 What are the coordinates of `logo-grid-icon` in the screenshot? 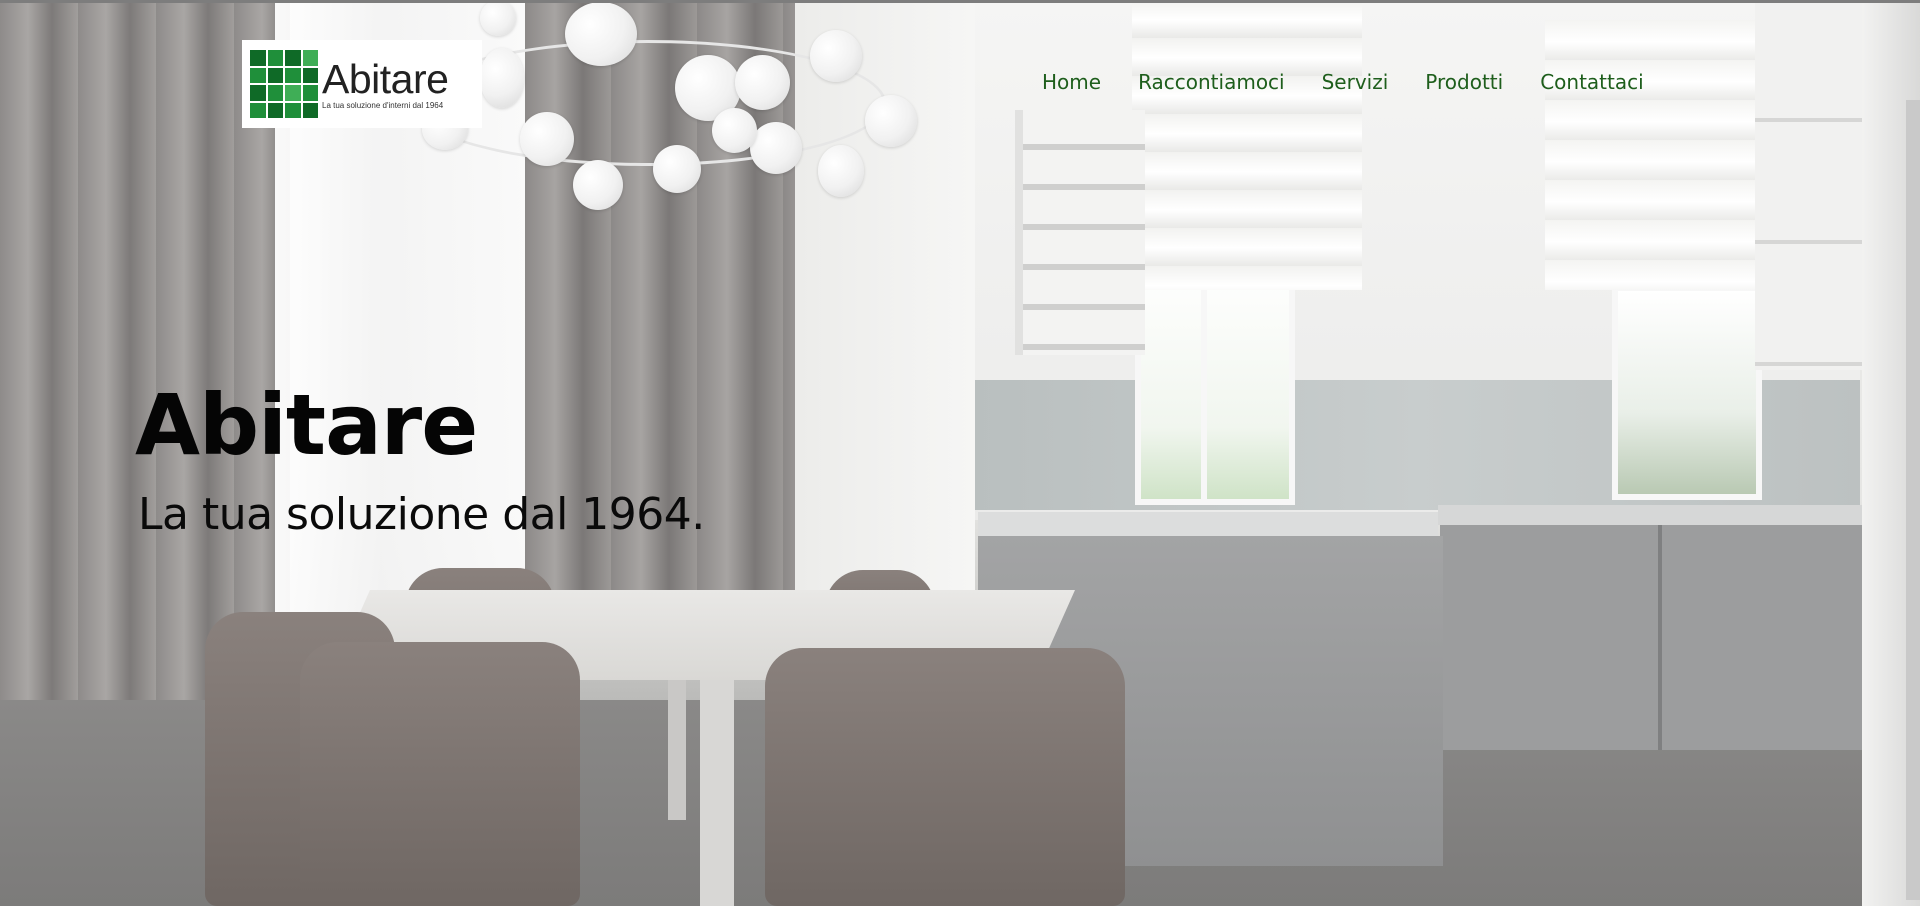 It's located at (284, 84).